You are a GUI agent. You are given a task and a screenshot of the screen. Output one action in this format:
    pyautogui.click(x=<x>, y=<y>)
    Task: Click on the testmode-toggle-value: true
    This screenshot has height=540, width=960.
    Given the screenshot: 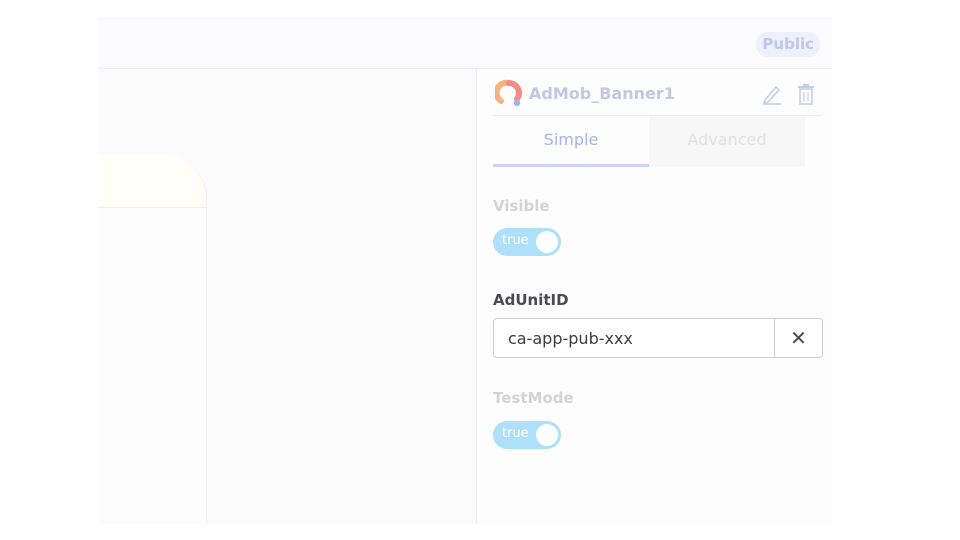 What is the action you would take?
    pyautogui.click(x=515, y=433)
    